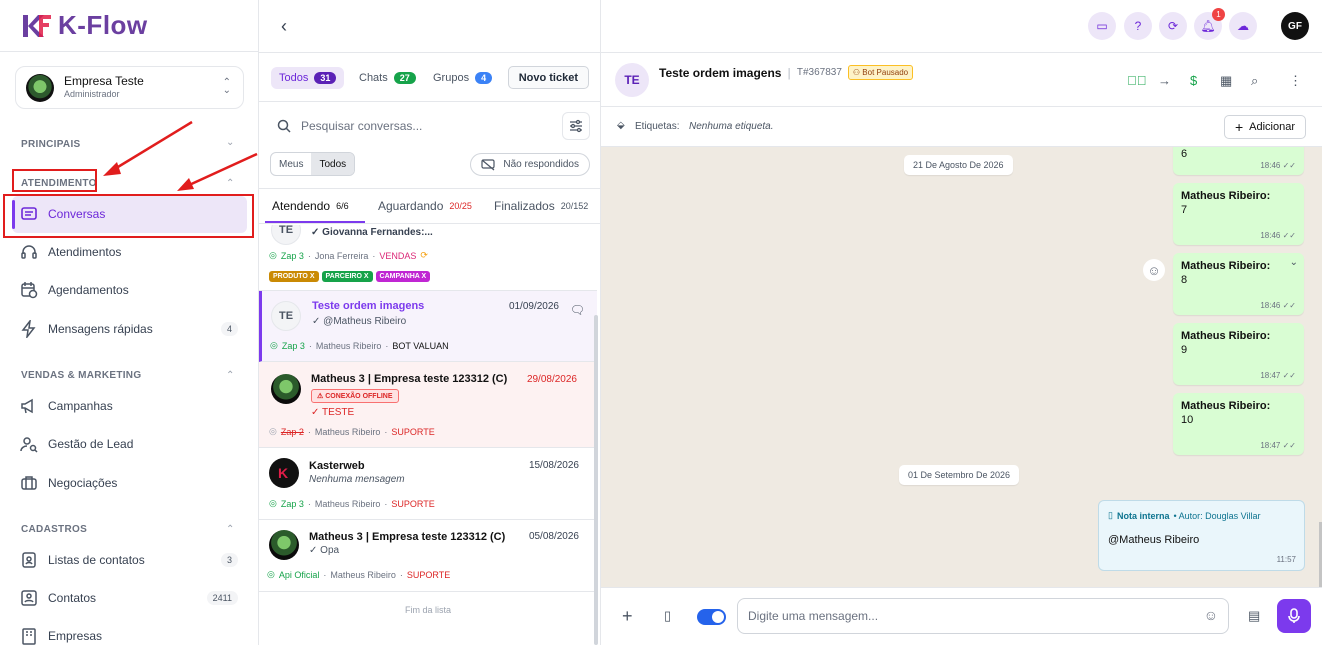 This screenshot has height=645, width=1322. Describe the element at coordinates (1238, 161) in the screenshot. I see `message-bubble: 6 18:46 ✓✓` at that location.